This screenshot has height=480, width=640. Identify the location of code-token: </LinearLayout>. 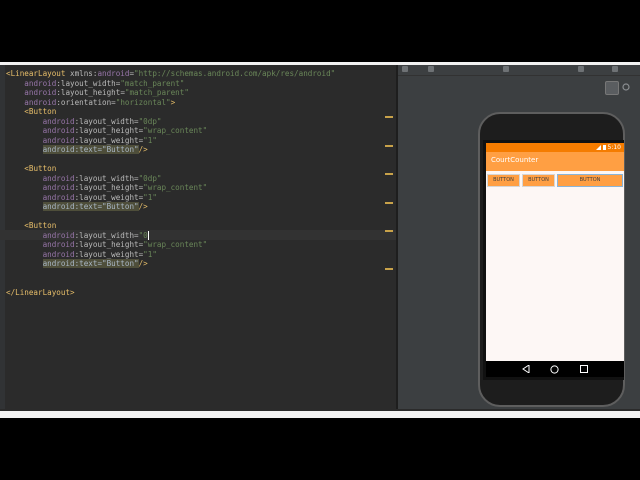
(40, 292).